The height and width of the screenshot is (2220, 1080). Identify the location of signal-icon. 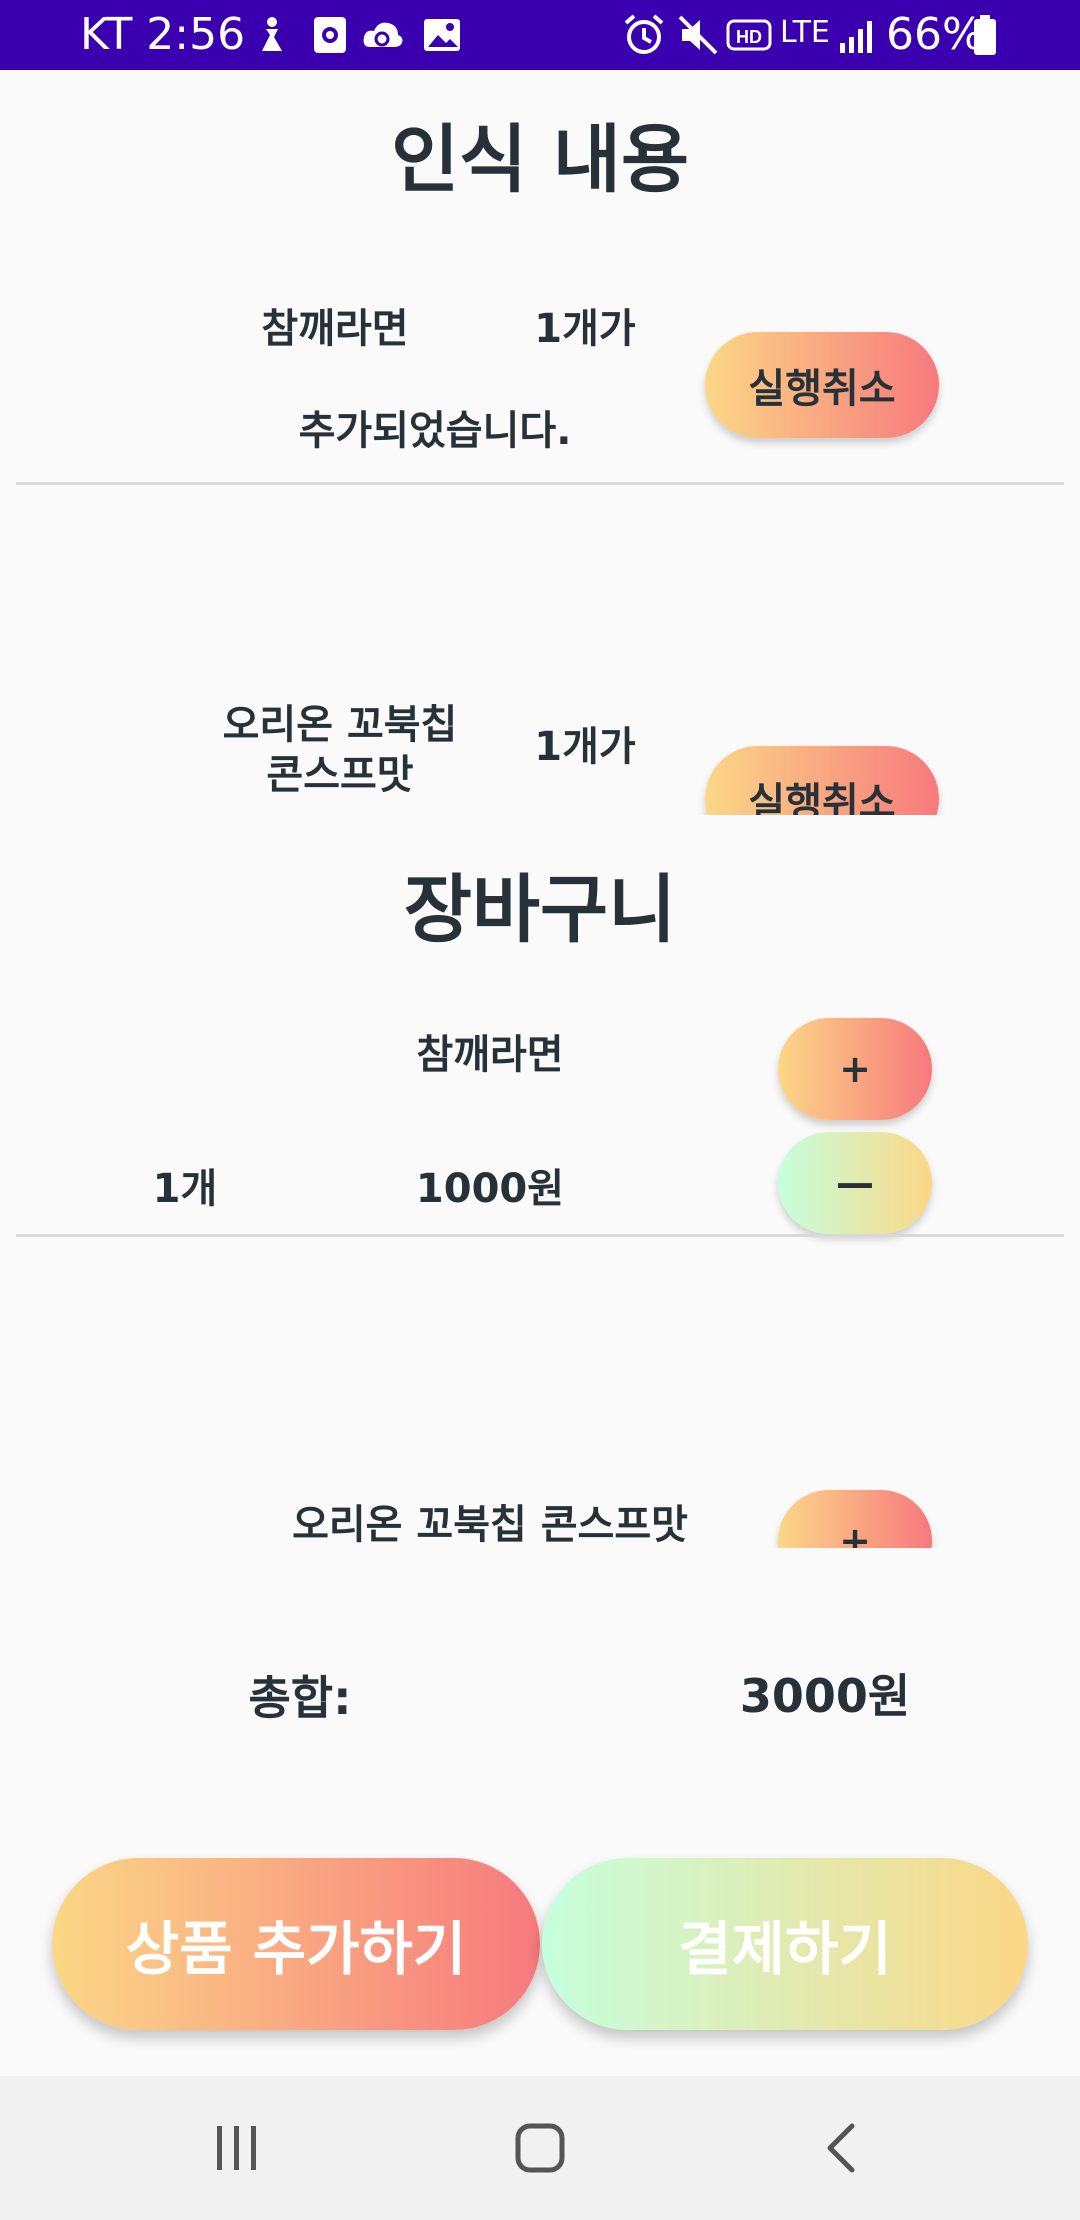
(856, 37).